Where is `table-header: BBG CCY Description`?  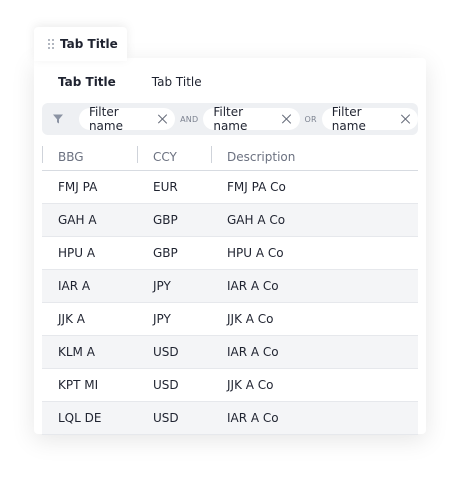 table-header: BBG CCY Description is located at coordinates (230, 157).